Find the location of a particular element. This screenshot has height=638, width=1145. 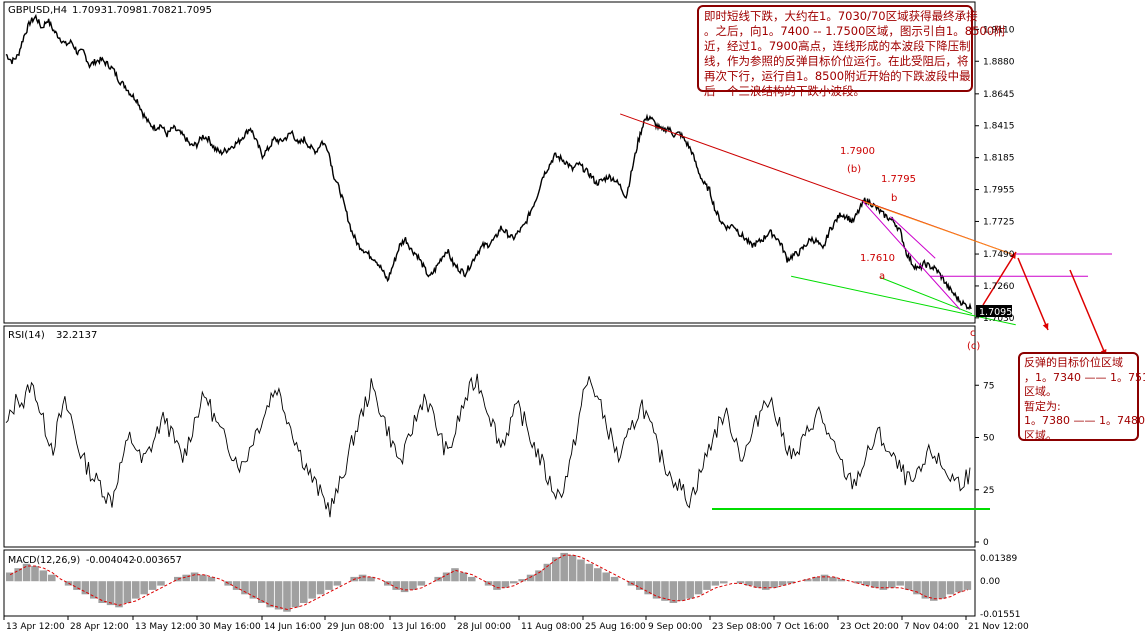

note-line: 。之后，向1。7400 -- 1.7500区域，图示引自1。8500附 is located at coordinates (855, 31).